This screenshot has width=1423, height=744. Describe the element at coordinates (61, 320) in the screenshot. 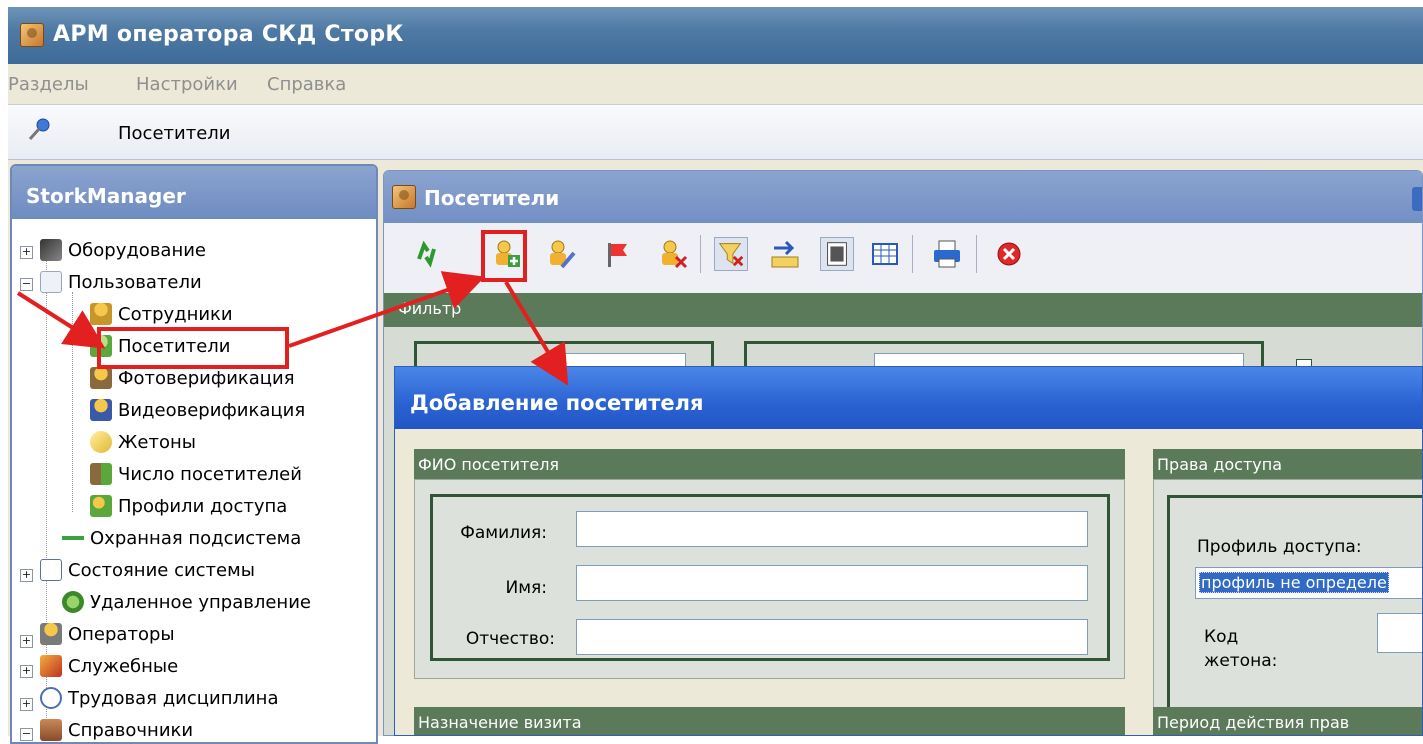

I see `arrow-to-visitors-item` at that location.